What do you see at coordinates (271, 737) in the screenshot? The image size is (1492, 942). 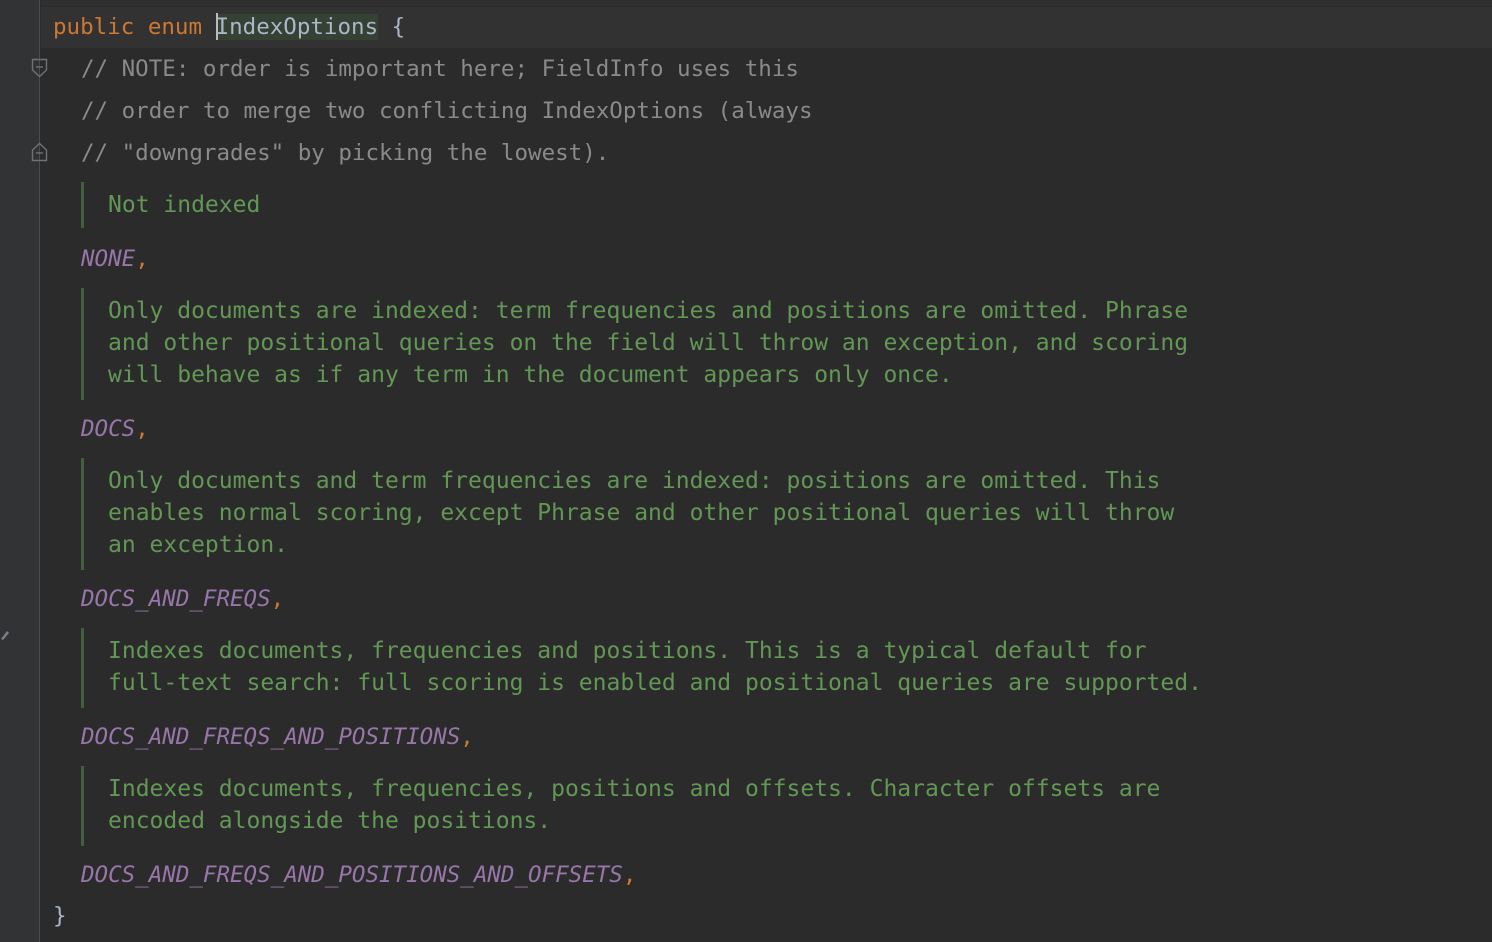 I see `constant-name: DOCS_AND_FREQS_AND_POSITIONS` at bounding box center [271, 737].